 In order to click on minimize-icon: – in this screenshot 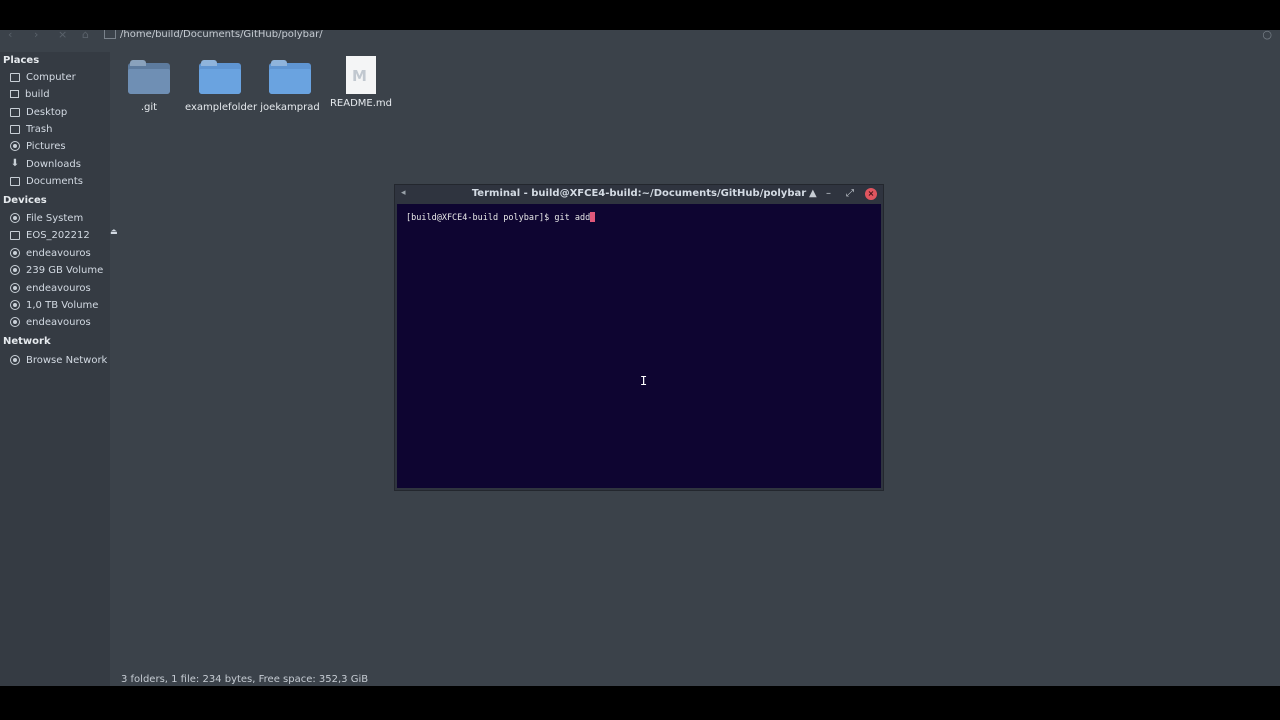, I will do `click(828, 194)`.